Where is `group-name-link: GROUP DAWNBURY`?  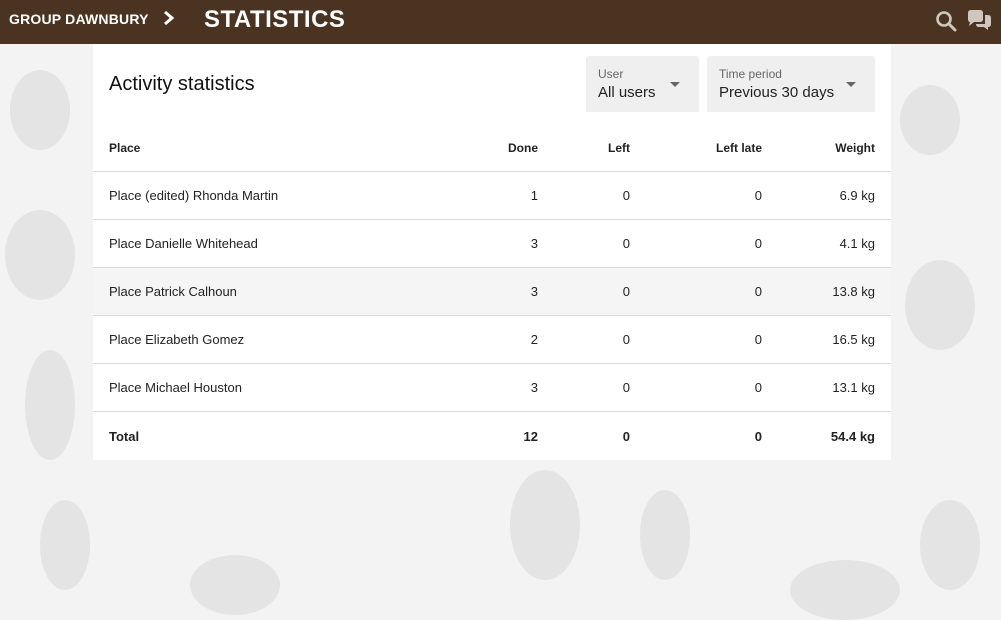 group-name-link: GROUP DAWNBURY is located at coordinates (79, 19).